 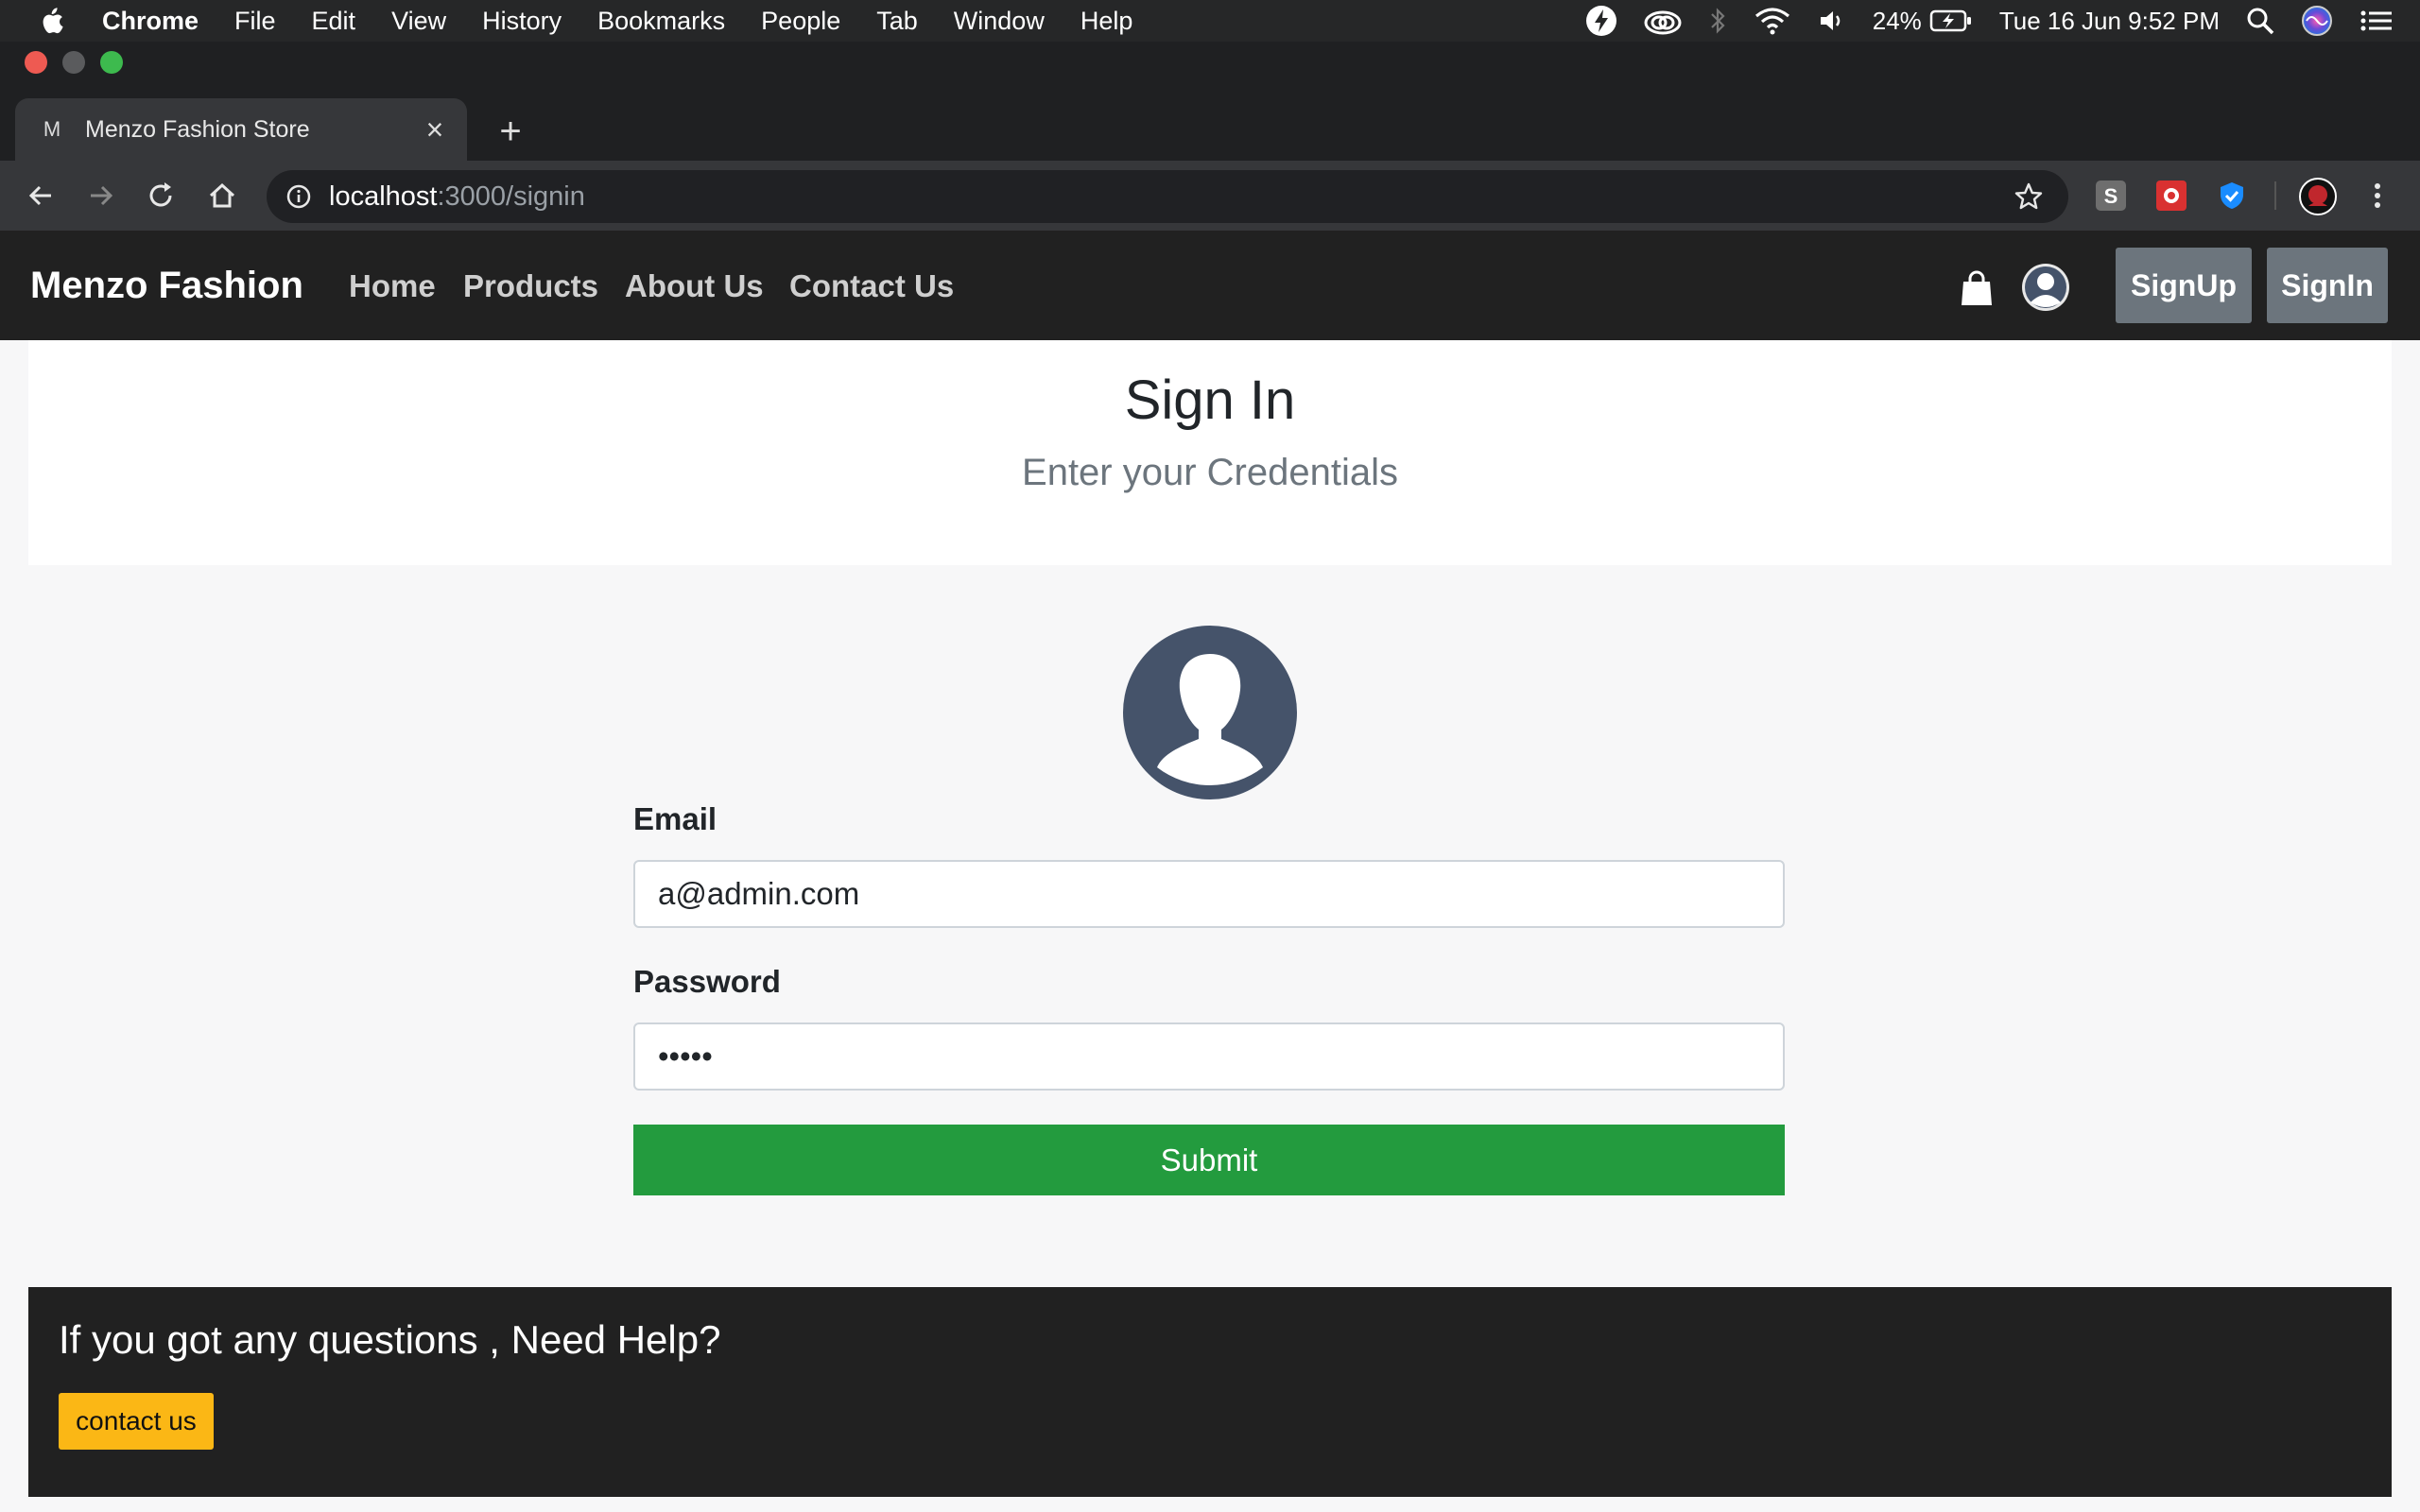 I want to click on home-icon, so click(x=222, y=196).